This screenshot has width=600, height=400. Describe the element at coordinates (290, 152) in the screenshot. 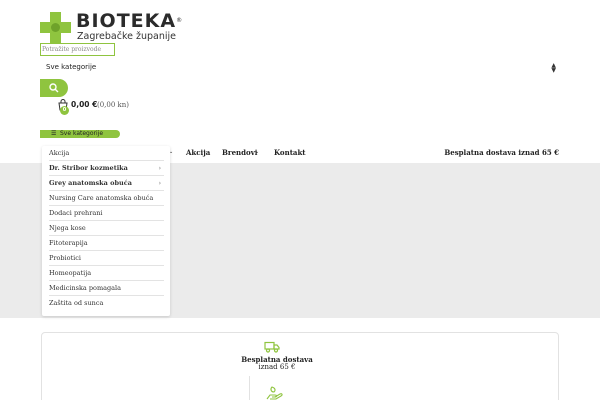

I see `nav-item-kontakt: Kontakt` at that location.